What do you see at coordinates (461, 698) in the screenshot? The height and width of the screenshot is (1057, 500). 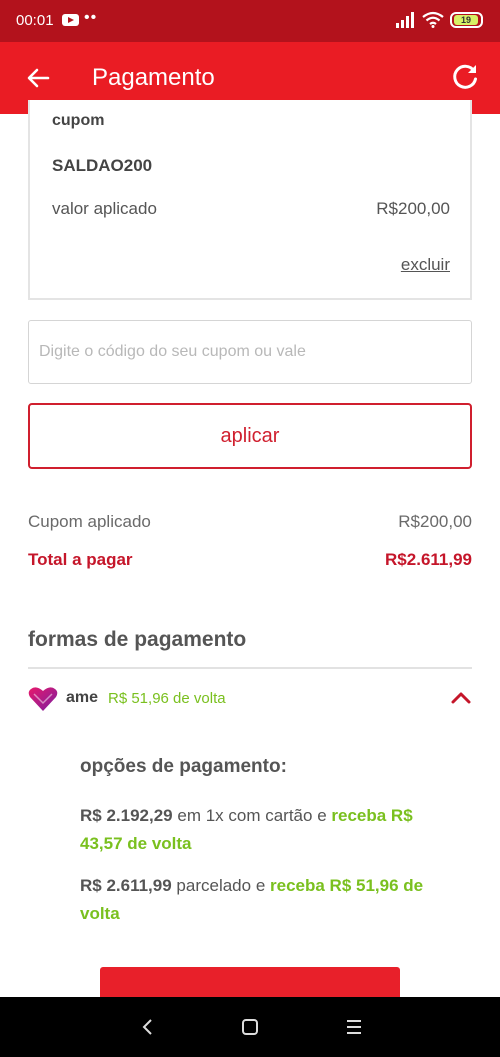 I see `chevron-up-icon` at bounding box center [461, 698].